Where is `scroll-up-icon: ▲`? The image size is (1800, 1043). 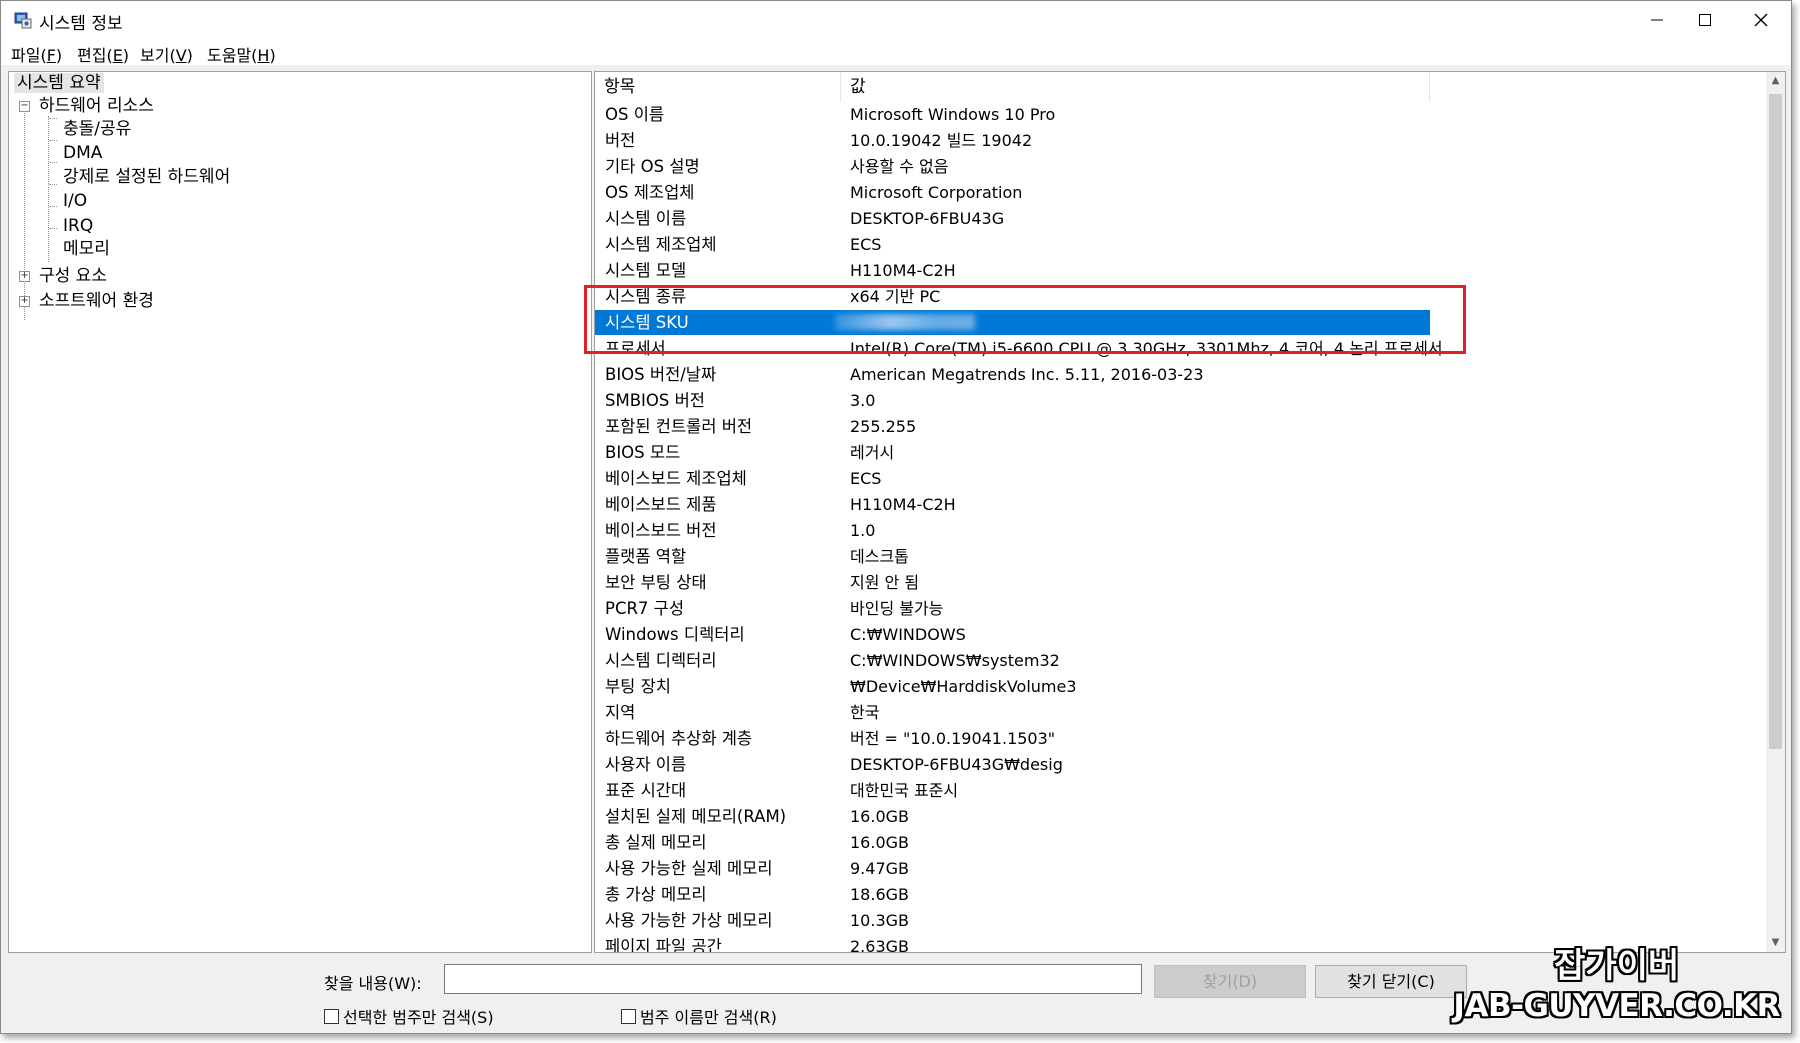
scroll-up-icon: ▲ is located at coordinates (1775, 81).